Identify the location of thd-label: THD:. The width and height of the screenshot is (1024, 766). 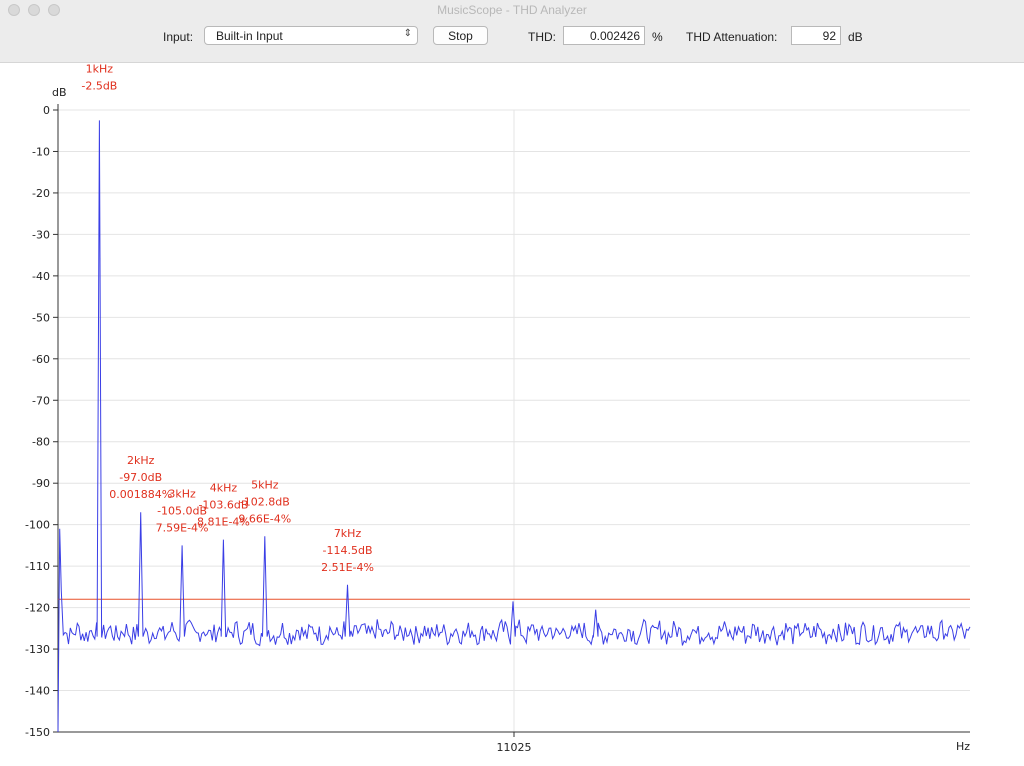
(542, 37).